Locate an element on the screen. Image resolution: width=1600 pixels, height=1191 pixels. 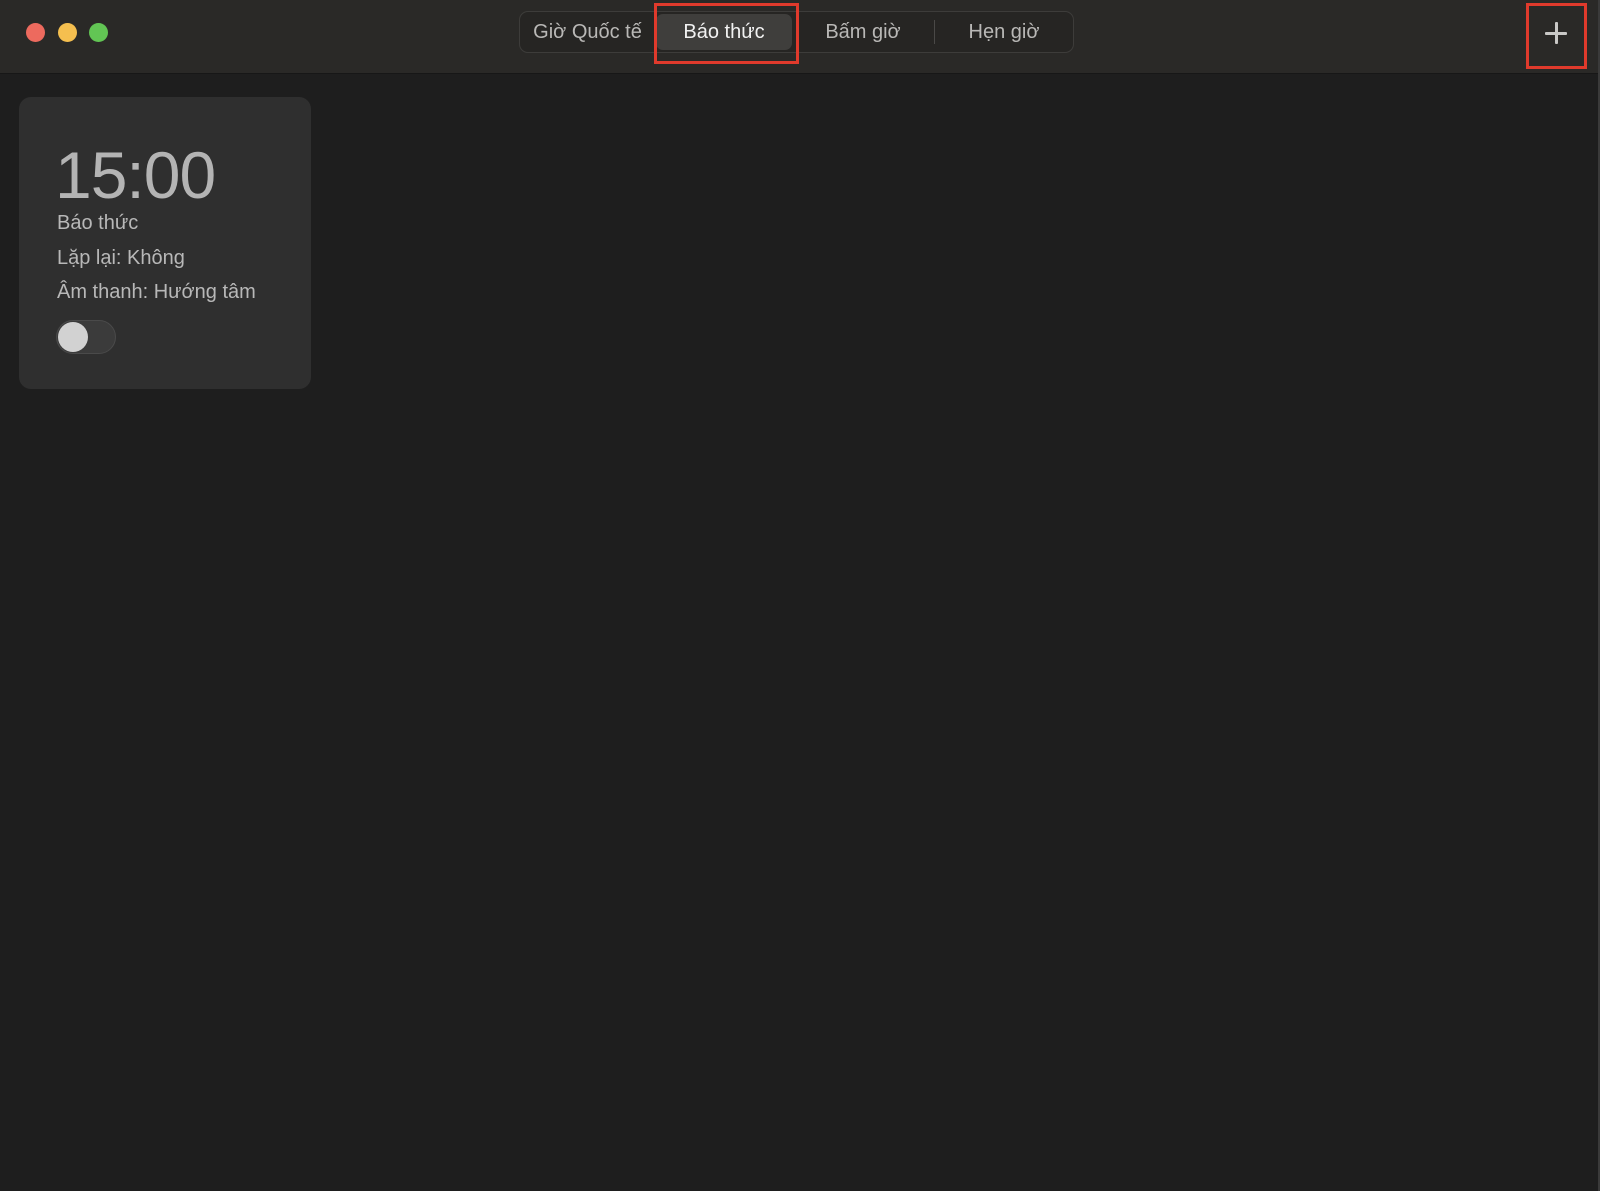
maximize-window-button is located at coordinates (98, 32).